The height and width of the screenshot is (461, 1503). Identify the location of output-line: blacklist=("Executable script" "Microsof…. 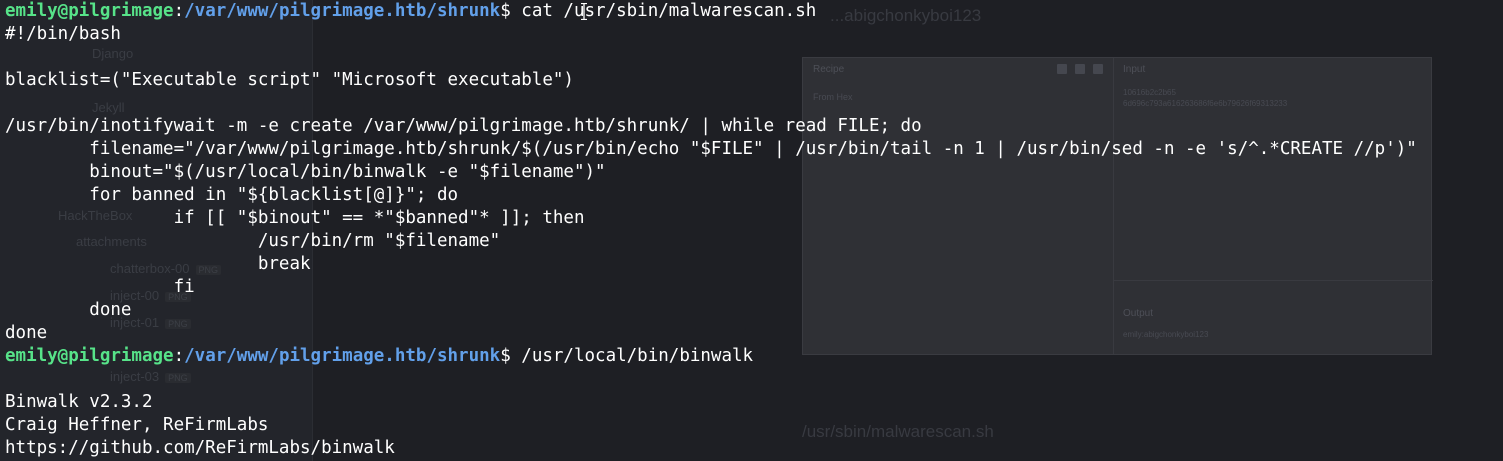
(289, 80).